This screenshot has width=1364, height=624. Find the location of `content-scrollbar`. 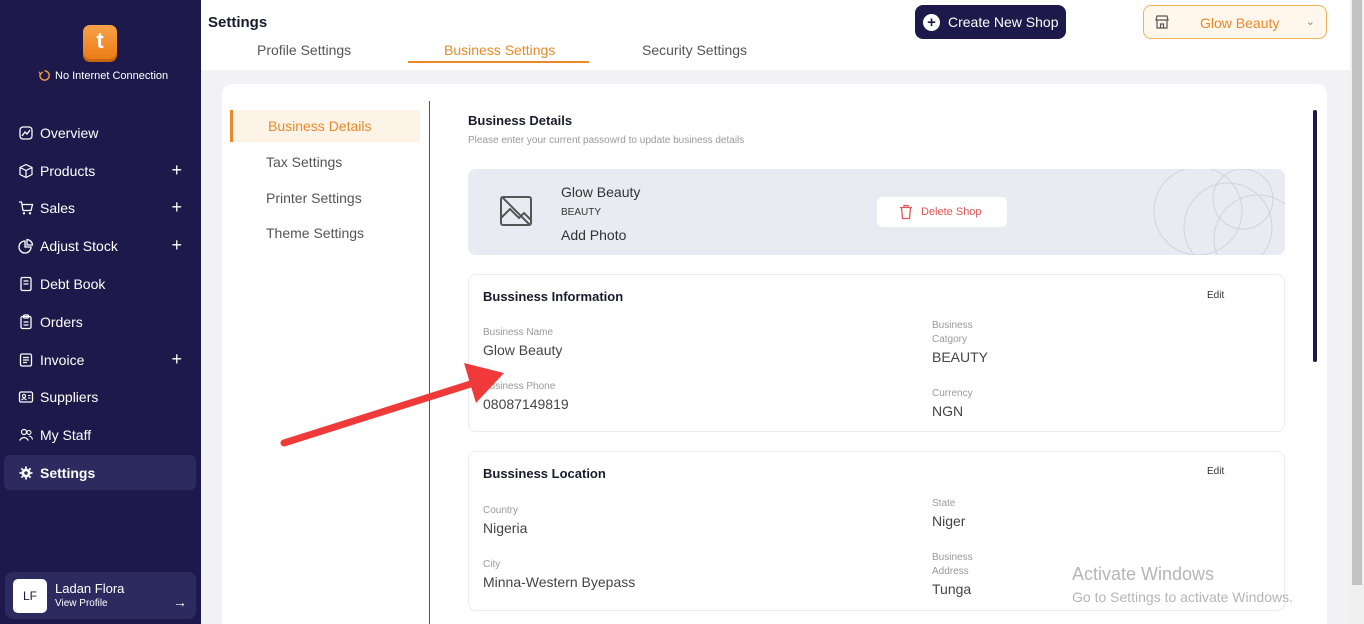

content-scrollbar is located at coordinates (1315, 236).